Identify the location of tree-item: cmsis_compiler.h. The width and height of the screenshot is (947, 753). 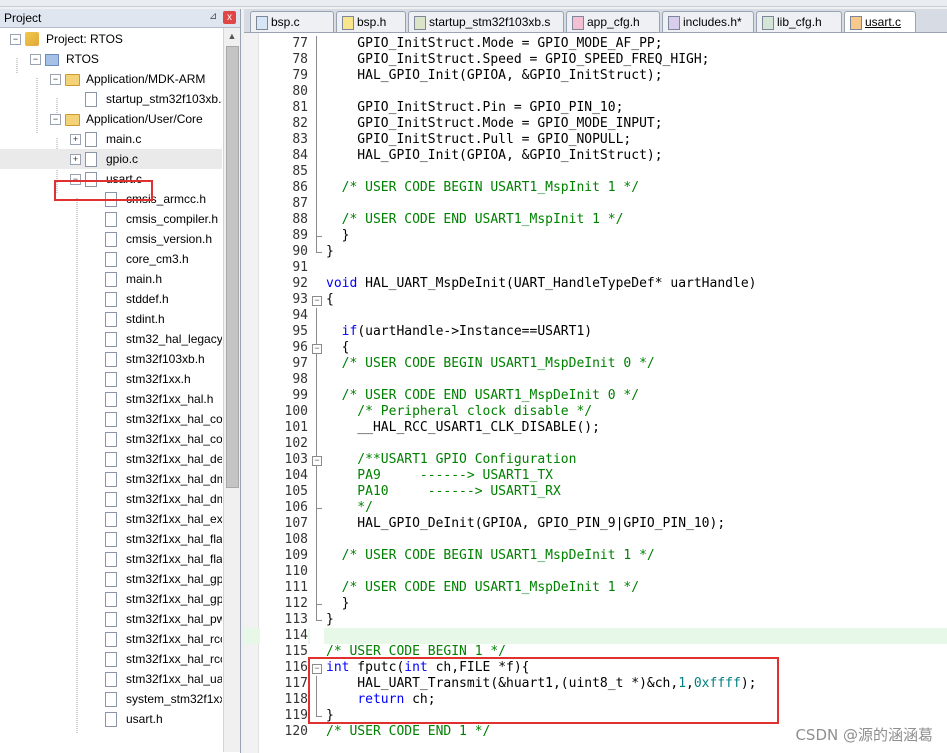
(111, 219).